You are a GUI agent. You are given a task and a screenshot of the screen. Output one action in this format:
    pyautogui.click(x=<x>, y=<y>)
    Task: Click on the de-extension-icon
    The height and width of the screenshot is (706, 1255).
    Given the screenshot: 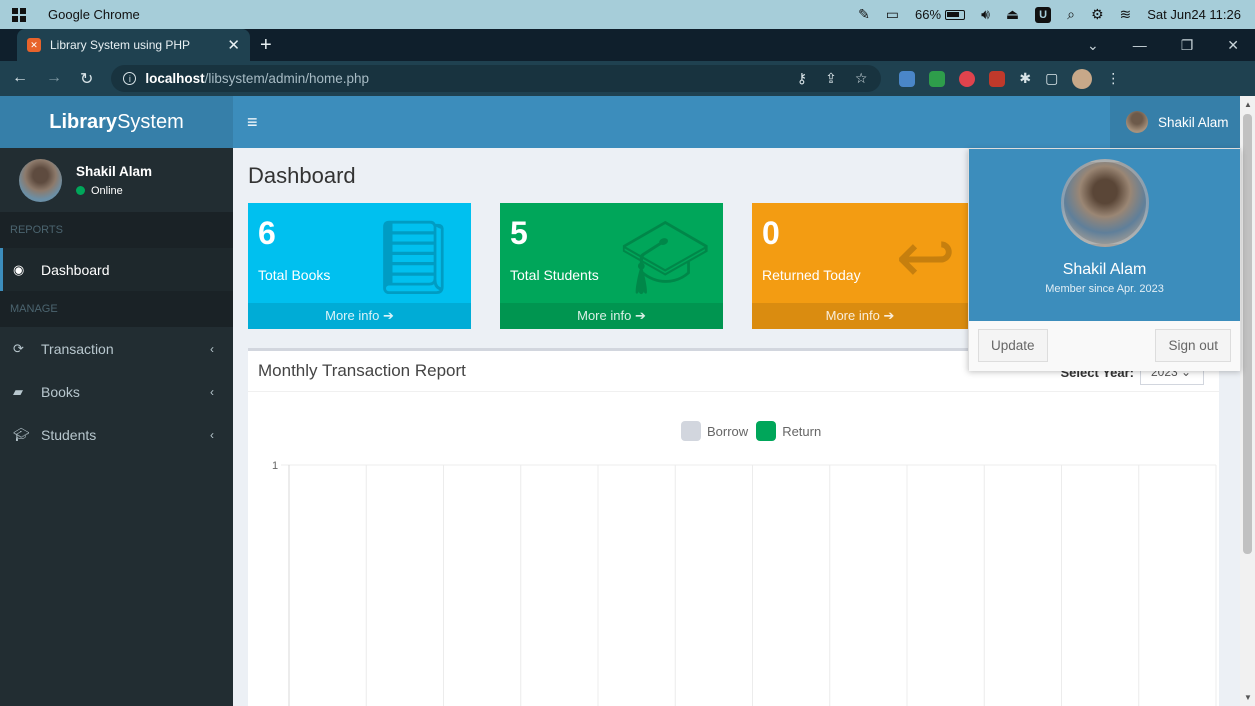 What is the action you would take?
    pyautogui.click(x=937, y=78)
    